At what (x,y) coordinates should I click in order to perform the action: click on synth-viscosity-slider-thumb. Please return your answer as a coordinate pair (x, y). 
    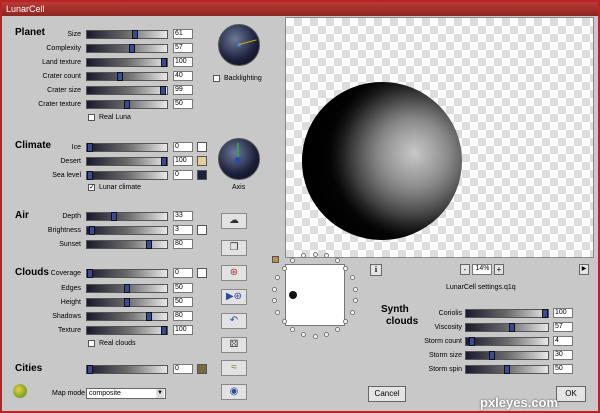
    Looking at the image, I should click on (512, 327).